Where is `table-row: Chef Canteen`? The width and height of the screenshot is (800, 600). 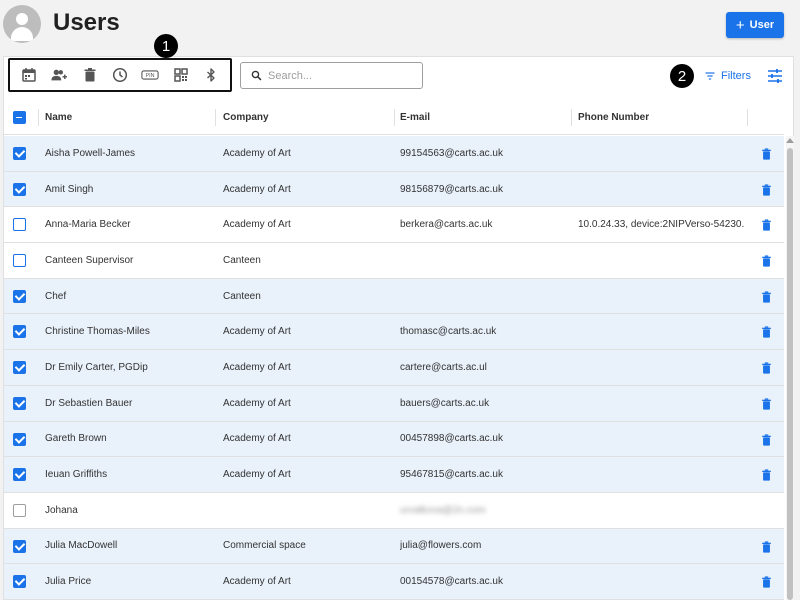
table-row: Chef Canteen is located at coordinates (394, 296).